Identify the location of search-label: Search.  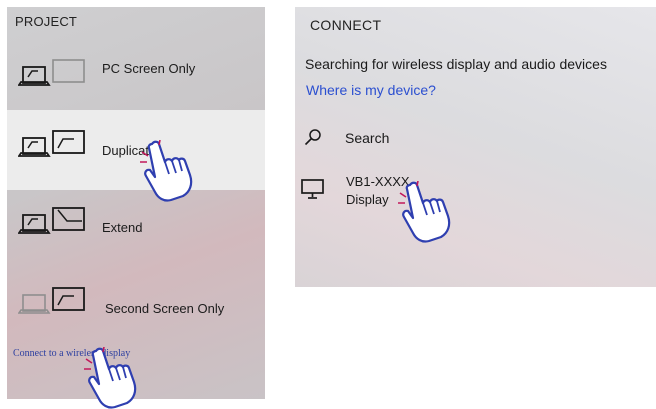
(367, 138).